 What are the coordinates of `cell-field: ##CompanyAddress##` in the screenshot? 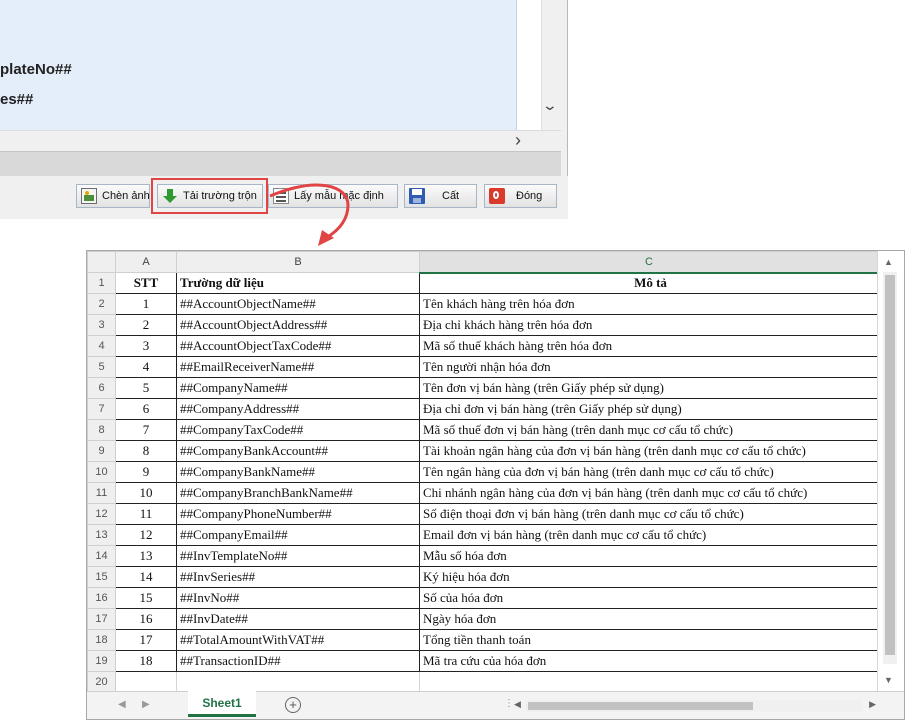 It's located at (298, 409).